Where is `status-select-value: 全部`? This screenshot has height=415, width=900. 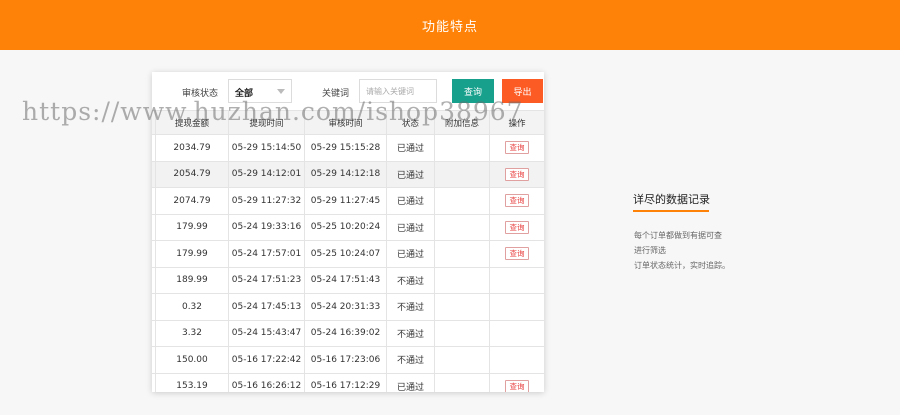 status-select-value: 全部 is located at coordinates (244, 94).